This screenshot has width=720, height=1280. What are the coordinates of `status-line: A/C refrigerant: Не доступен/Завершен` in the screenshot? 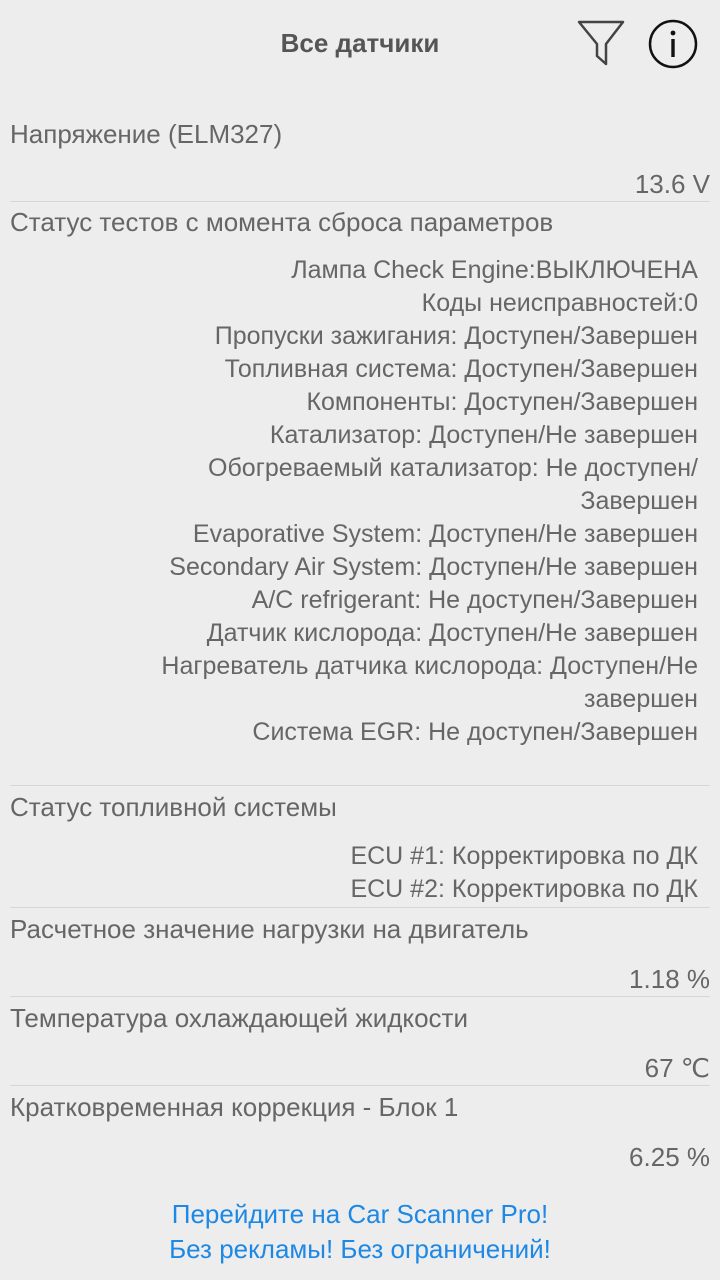 It's located at (474, 600).